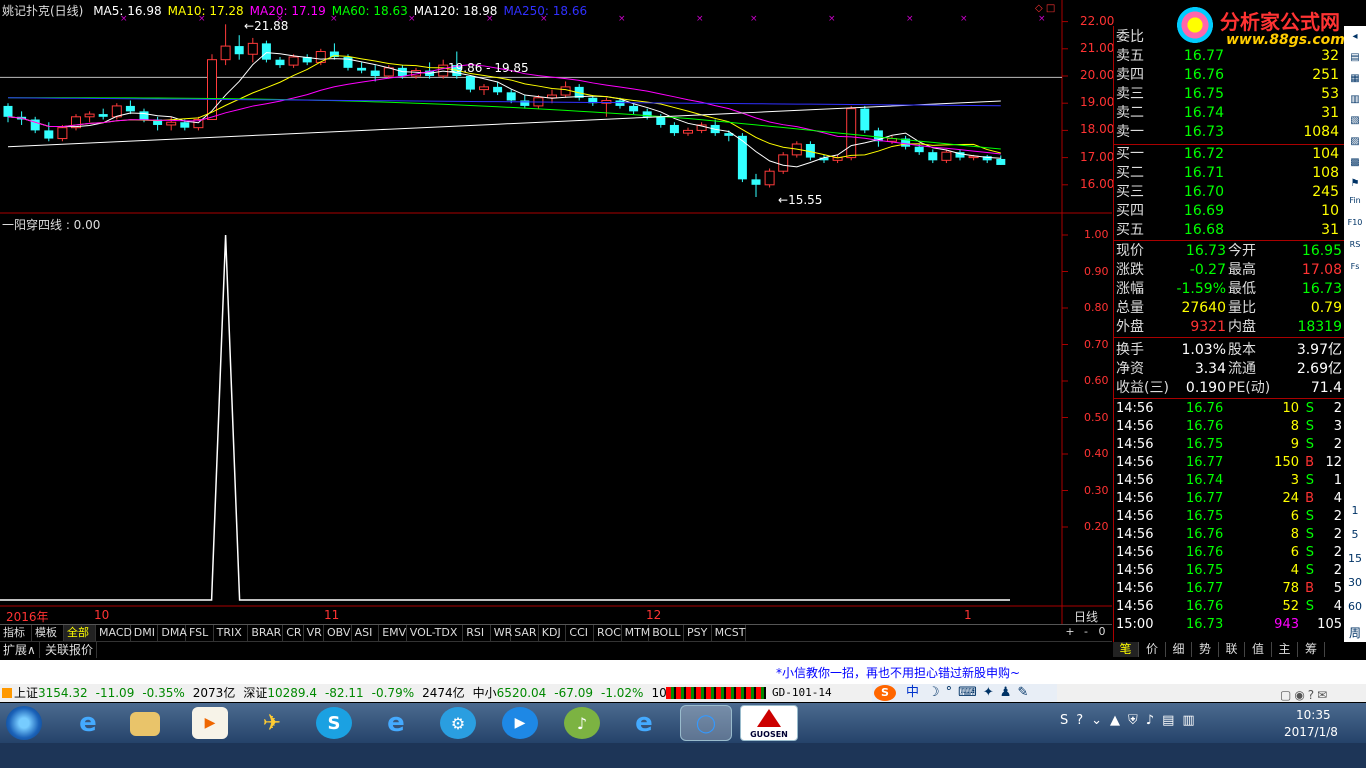 The height and width of the screenshot is (768, 1366). I want to click on sogou-ime-toolbar: S 中 ☽°⌨✦♟✎, so click(964, 693).